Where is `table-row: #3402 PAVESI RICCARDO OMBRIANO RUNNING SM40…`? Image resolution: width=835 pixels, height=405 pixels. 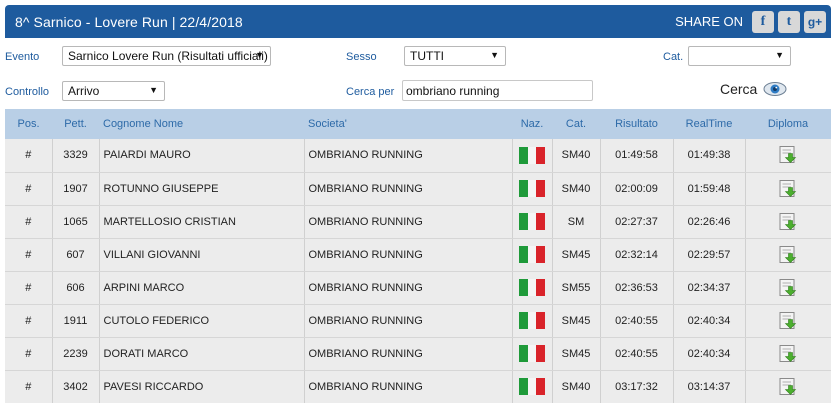 table-row: #3402 PAVESI RICCARDO OMBRIANO RUNNING SM40… is located at coordinates (418, 386).